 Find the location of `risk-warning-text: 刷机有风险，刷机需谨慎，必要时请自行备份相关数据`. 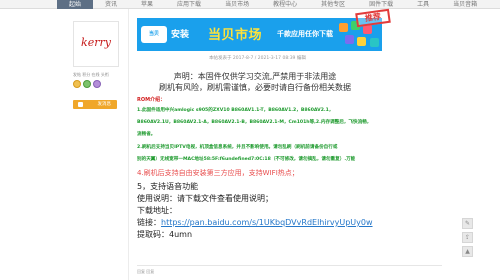

risk-warning-text: 刷机有风险，刷机需谨慎，必要时请自行备份相关数据 is located at coordinates (255, 87).